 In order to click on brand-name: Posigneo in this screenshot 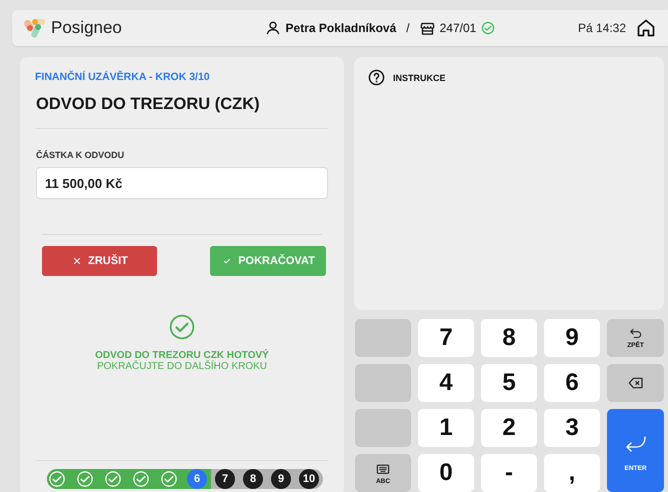, I will do `click(86, 28)`.